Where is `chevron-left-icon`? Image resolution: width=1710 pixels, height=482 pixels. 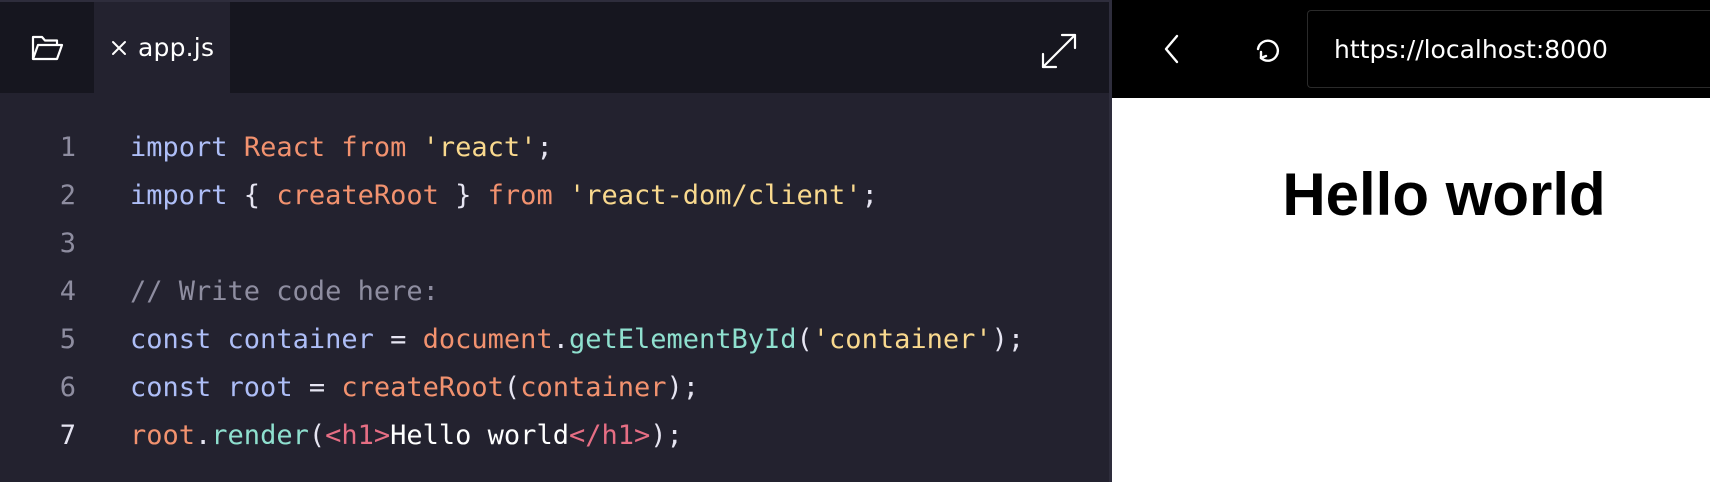
chevron-left-icon is located at coordinates (1171, 49).